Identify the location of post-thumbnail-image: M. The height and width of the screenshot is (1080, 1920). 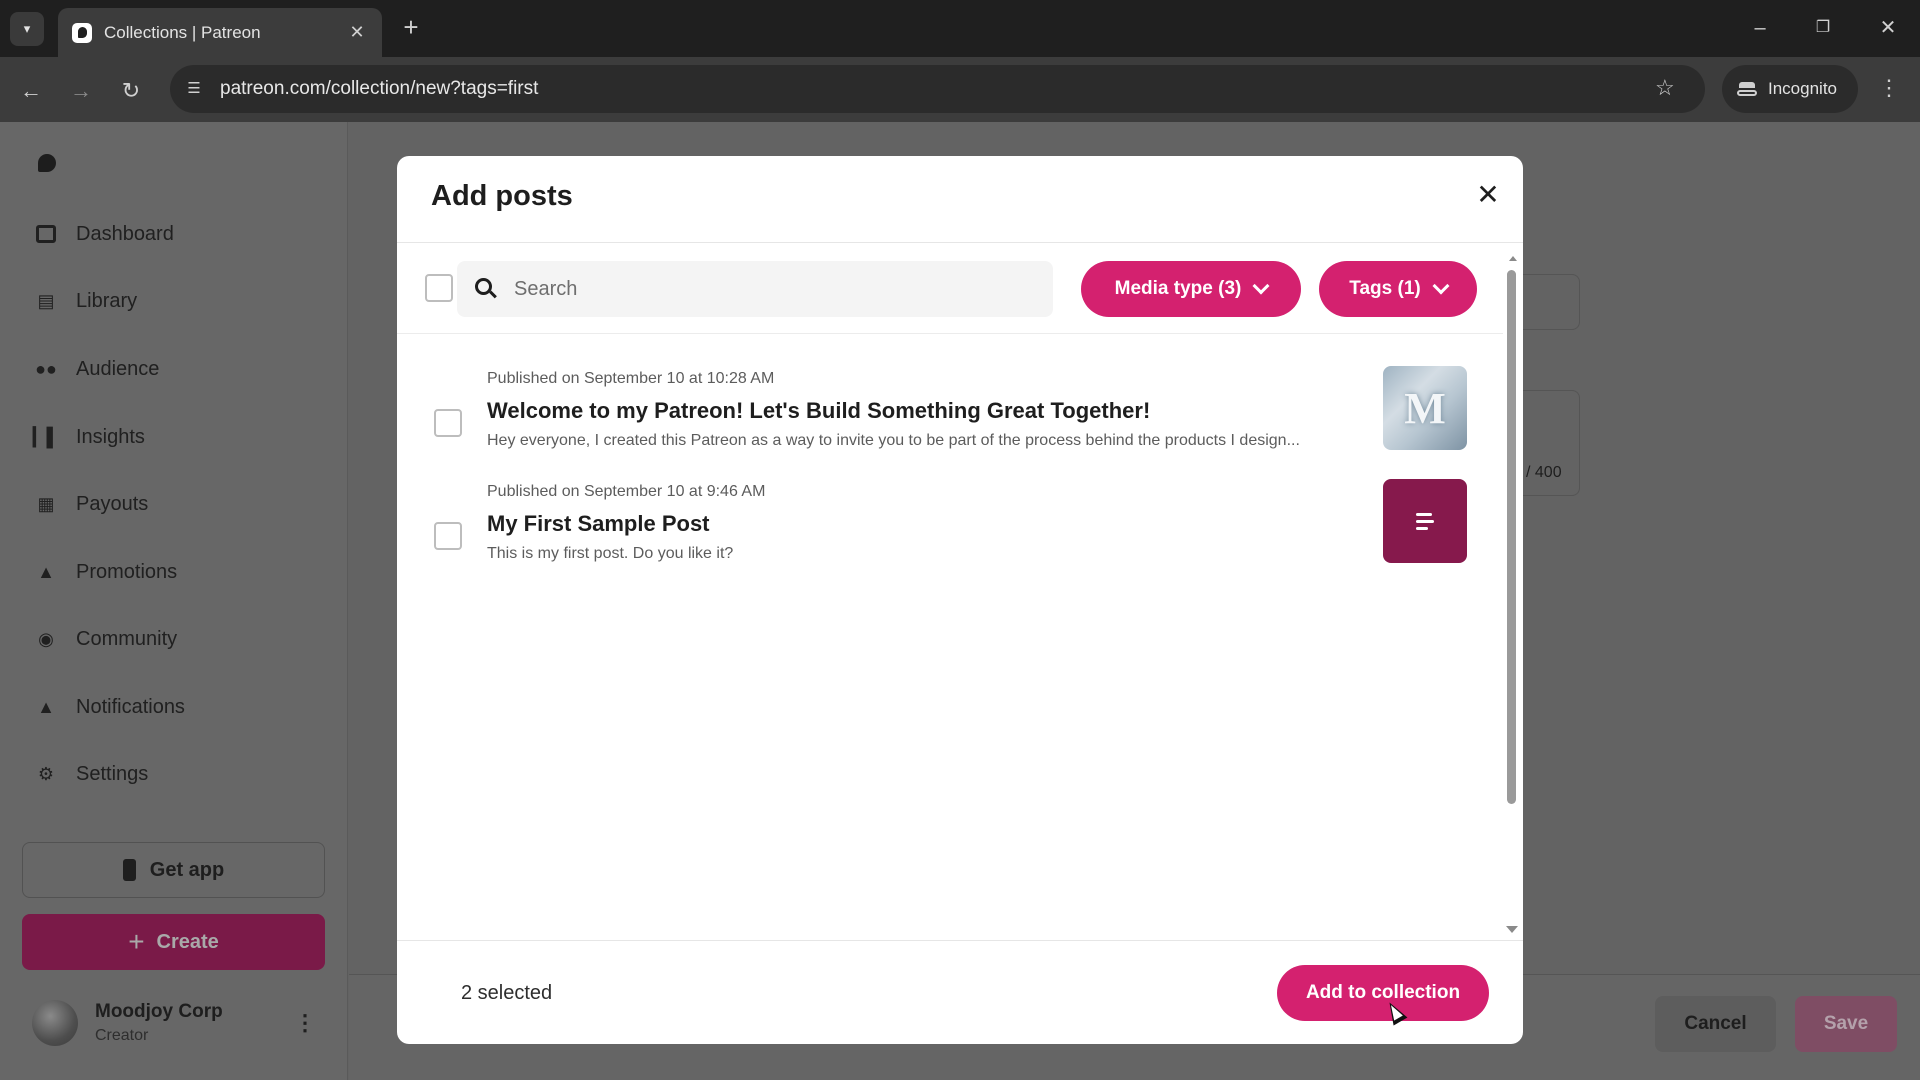
(1425, 408).